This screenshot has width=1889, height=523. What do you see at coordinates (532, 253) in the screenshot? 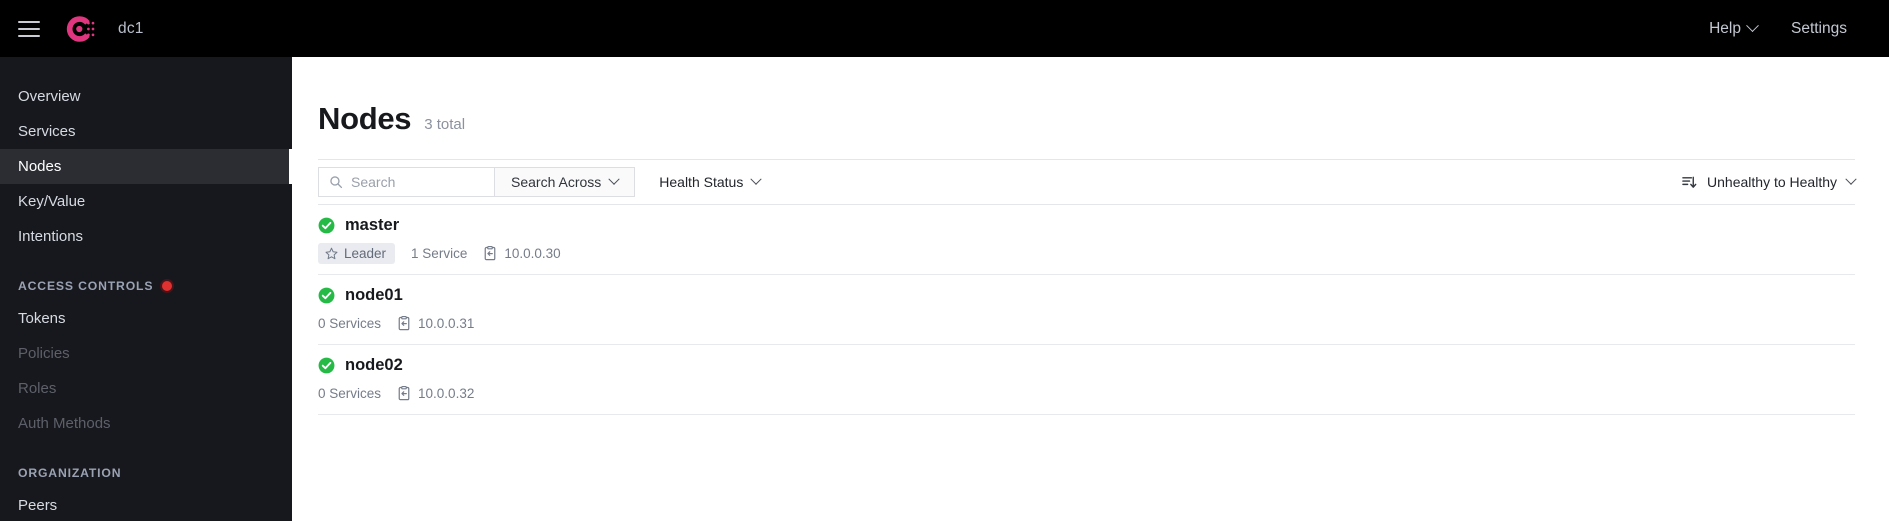
I see `node-ip-address: 10.0.0.30` at bounding box center [532, 253].